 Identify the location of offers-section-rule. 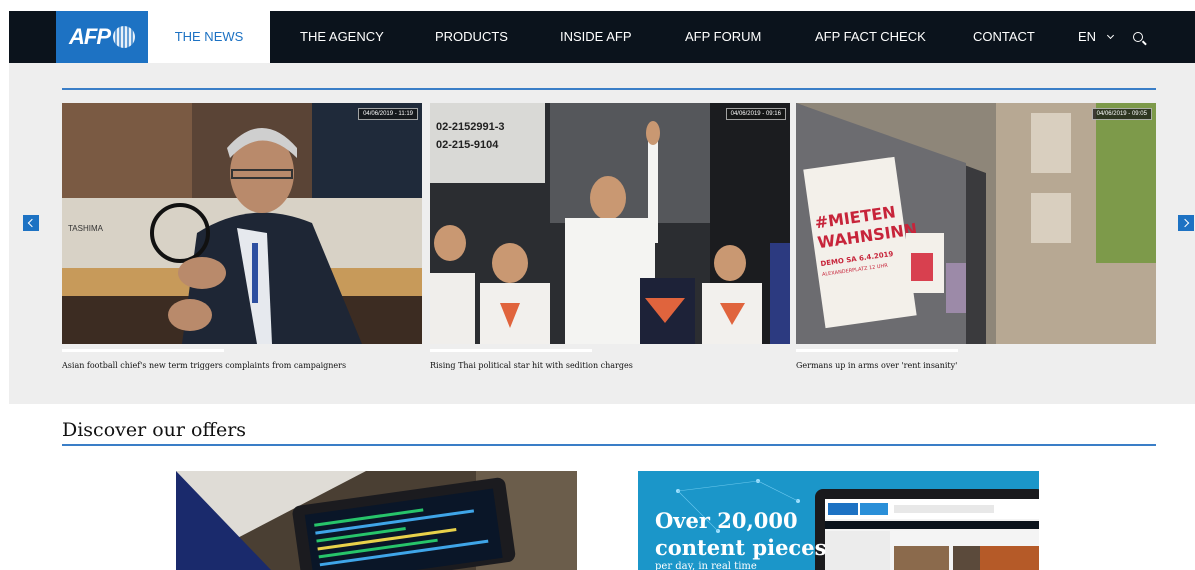
(609, 445).